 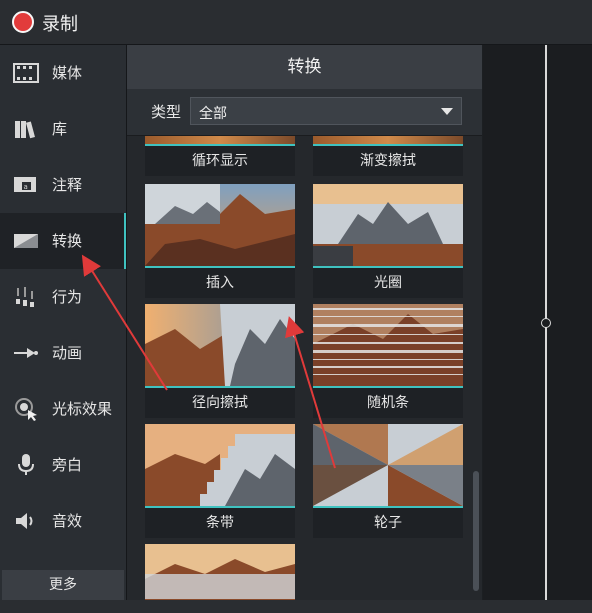 I want to click on speaker-icon, so click(x=24, y=521).